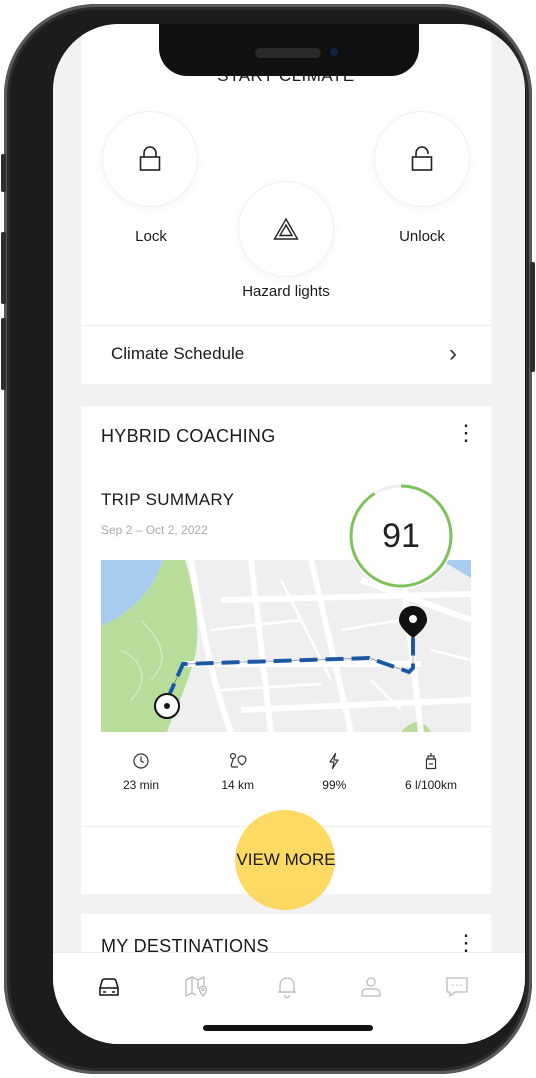 Image resolution: width=536 pixels, height=1078 pixels. What do you see at coordinates (466, 943) in the screenshot?
I see `destinations-more-icon: ⋮` at bounding box center [466, 943].